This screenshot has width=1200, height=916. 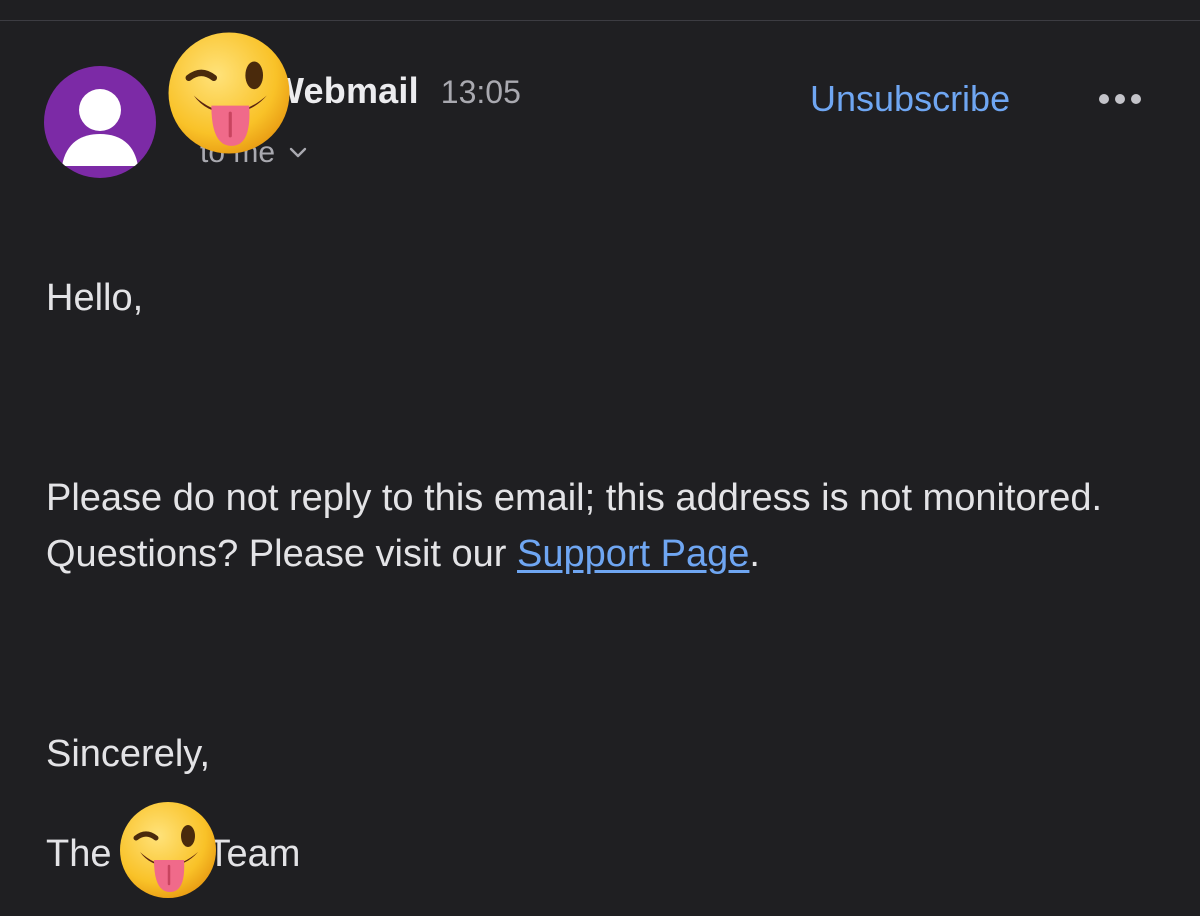 I want to click on sender-avatar, so click(x=100, y=122).